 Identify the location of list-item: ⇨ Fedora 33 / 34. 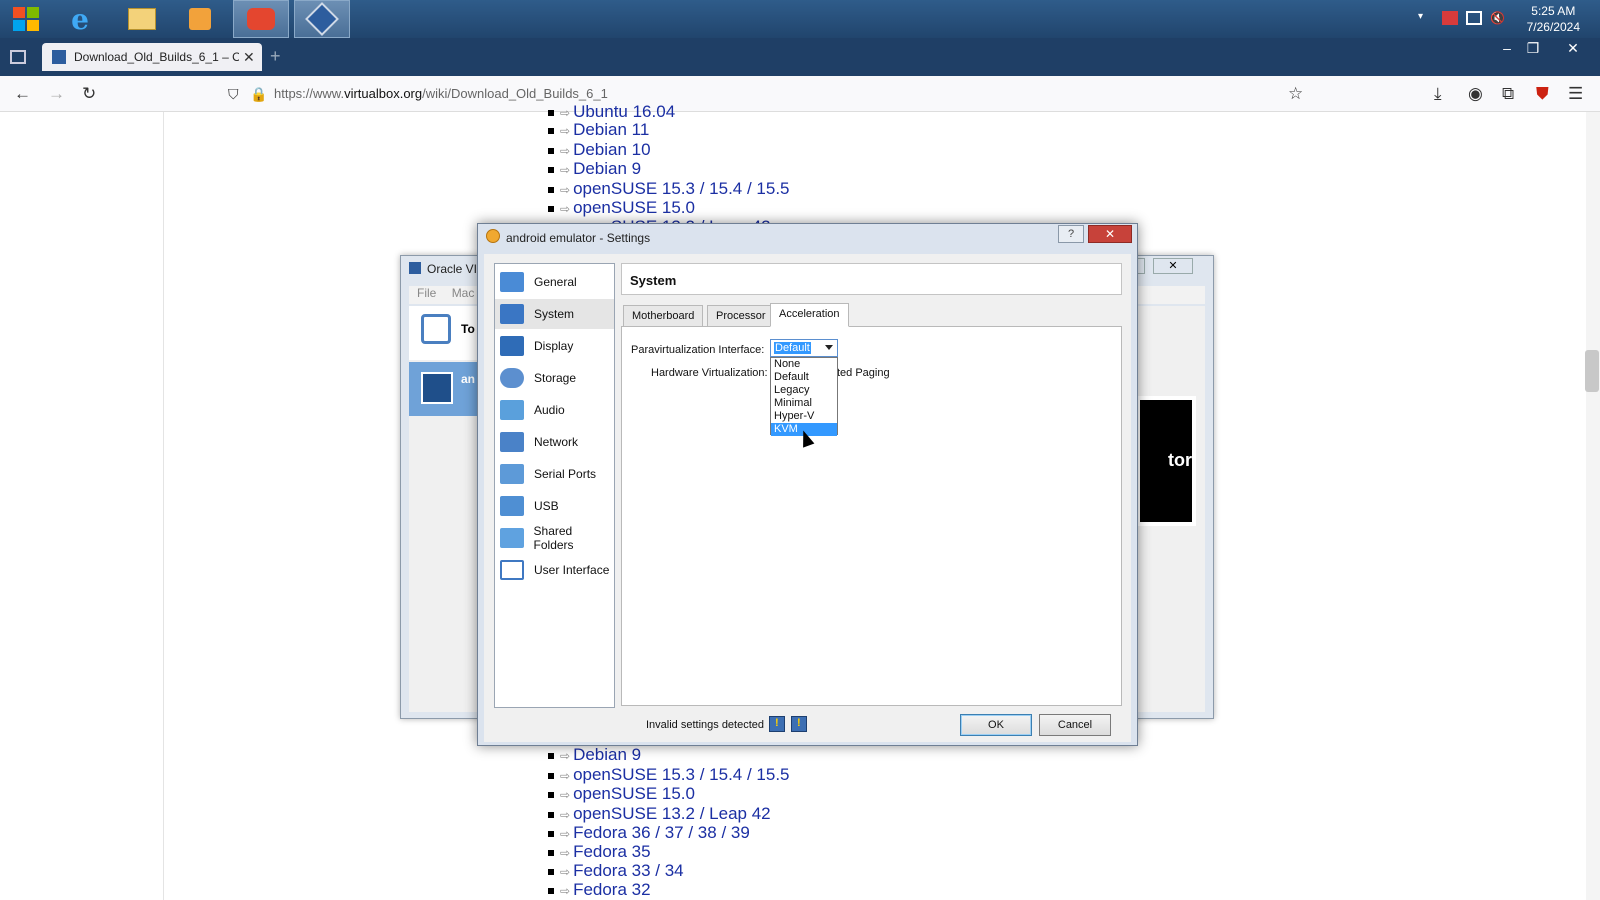
(616, 871).